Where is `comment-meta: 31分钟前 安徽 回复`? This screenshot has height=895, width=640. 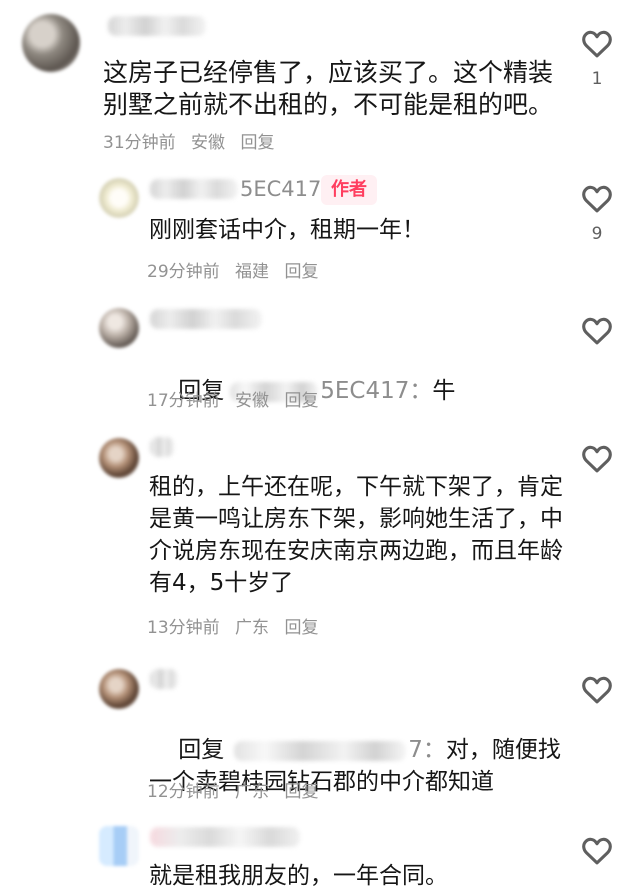
comment-meta: 31分钟前 安徽 回复 is located at coordinates (188, 140).